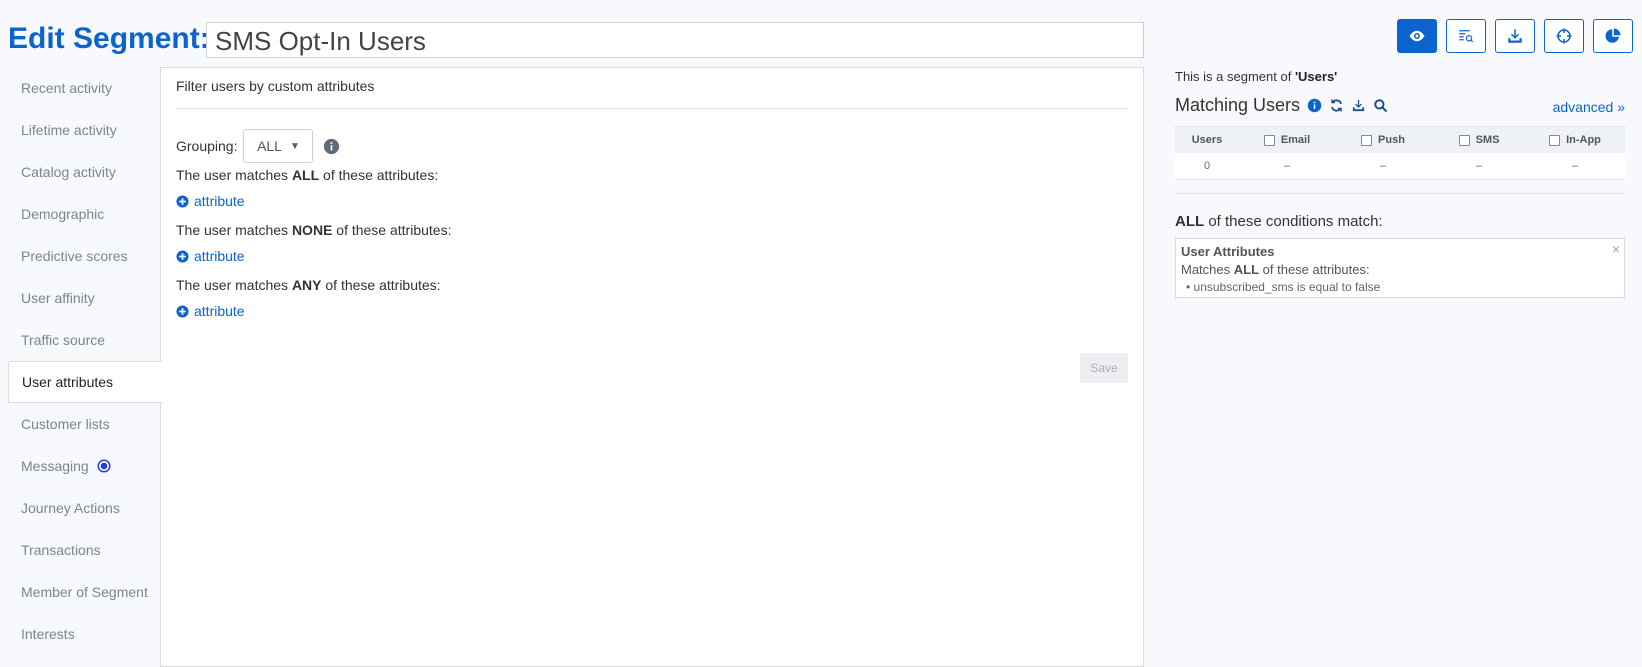 This screenshot has width=1642, height=667. What do you see at coordinates (1479, 140) in the screenshot?
I see `sms-column-header: SMS` at bounding box center [1479, 140].